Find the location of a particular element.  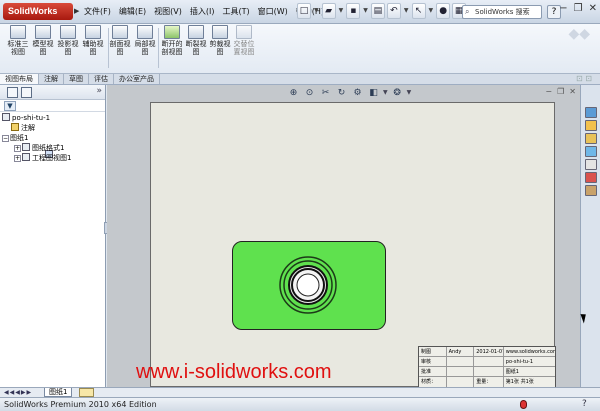

title-block-cell: www.solidworks.com is located at coordinates (530, 352).